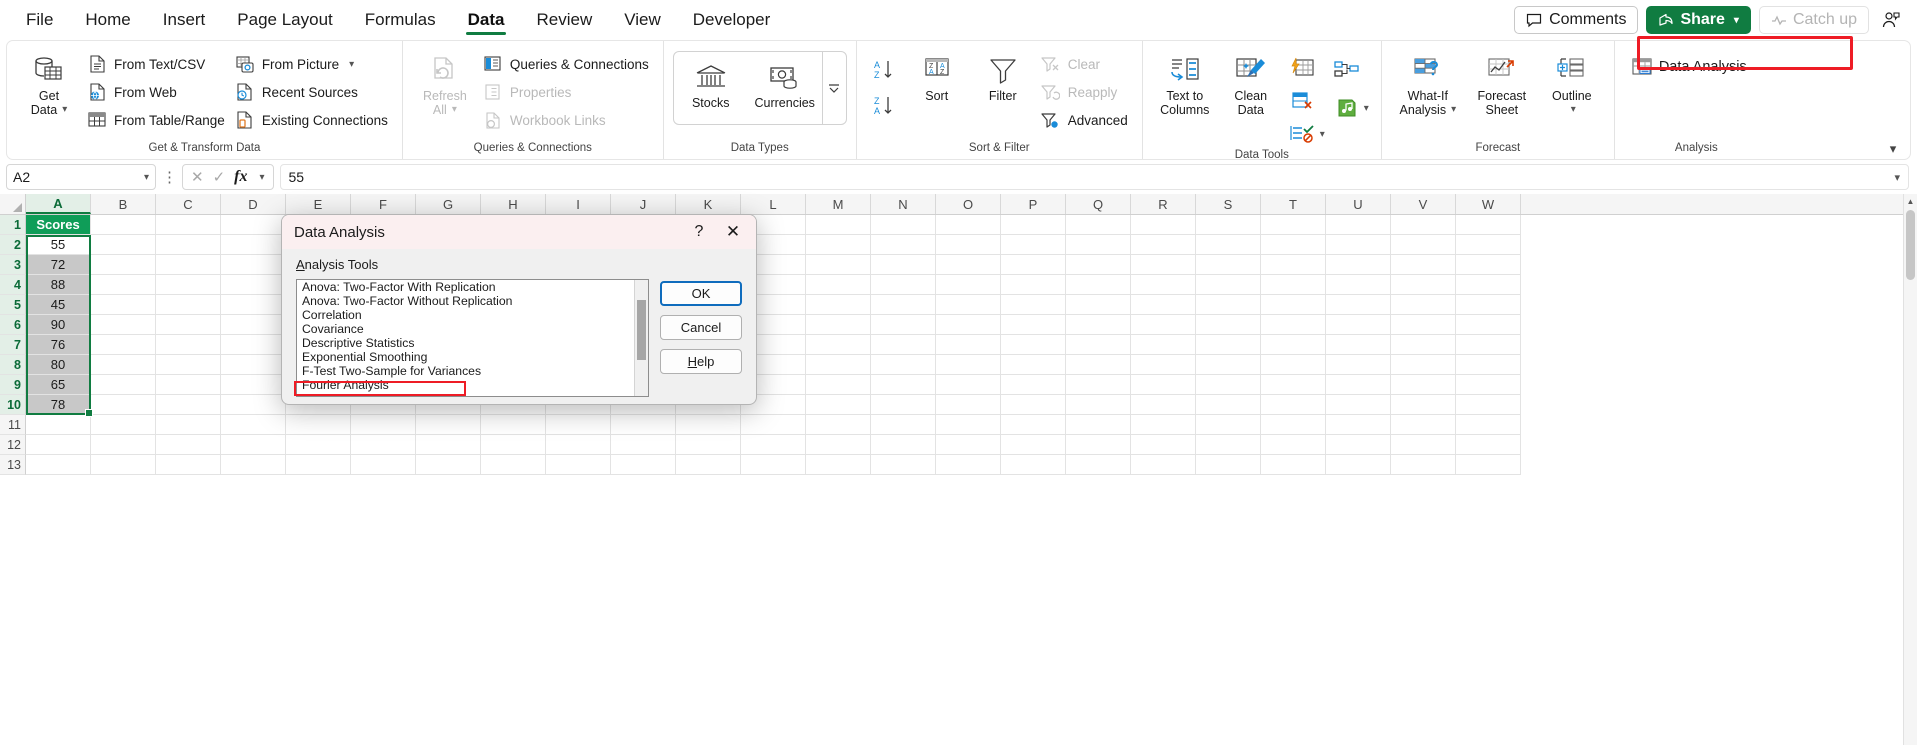 The width and height of the screenshot is (1917, 745). I want to click on cell-e12, so click(318, 445).